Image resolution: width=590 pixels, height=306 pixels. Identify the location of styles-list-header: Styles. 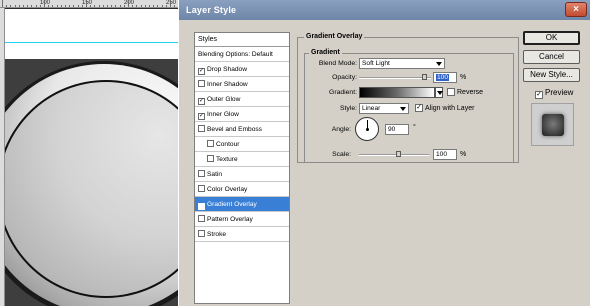
(242, 40).